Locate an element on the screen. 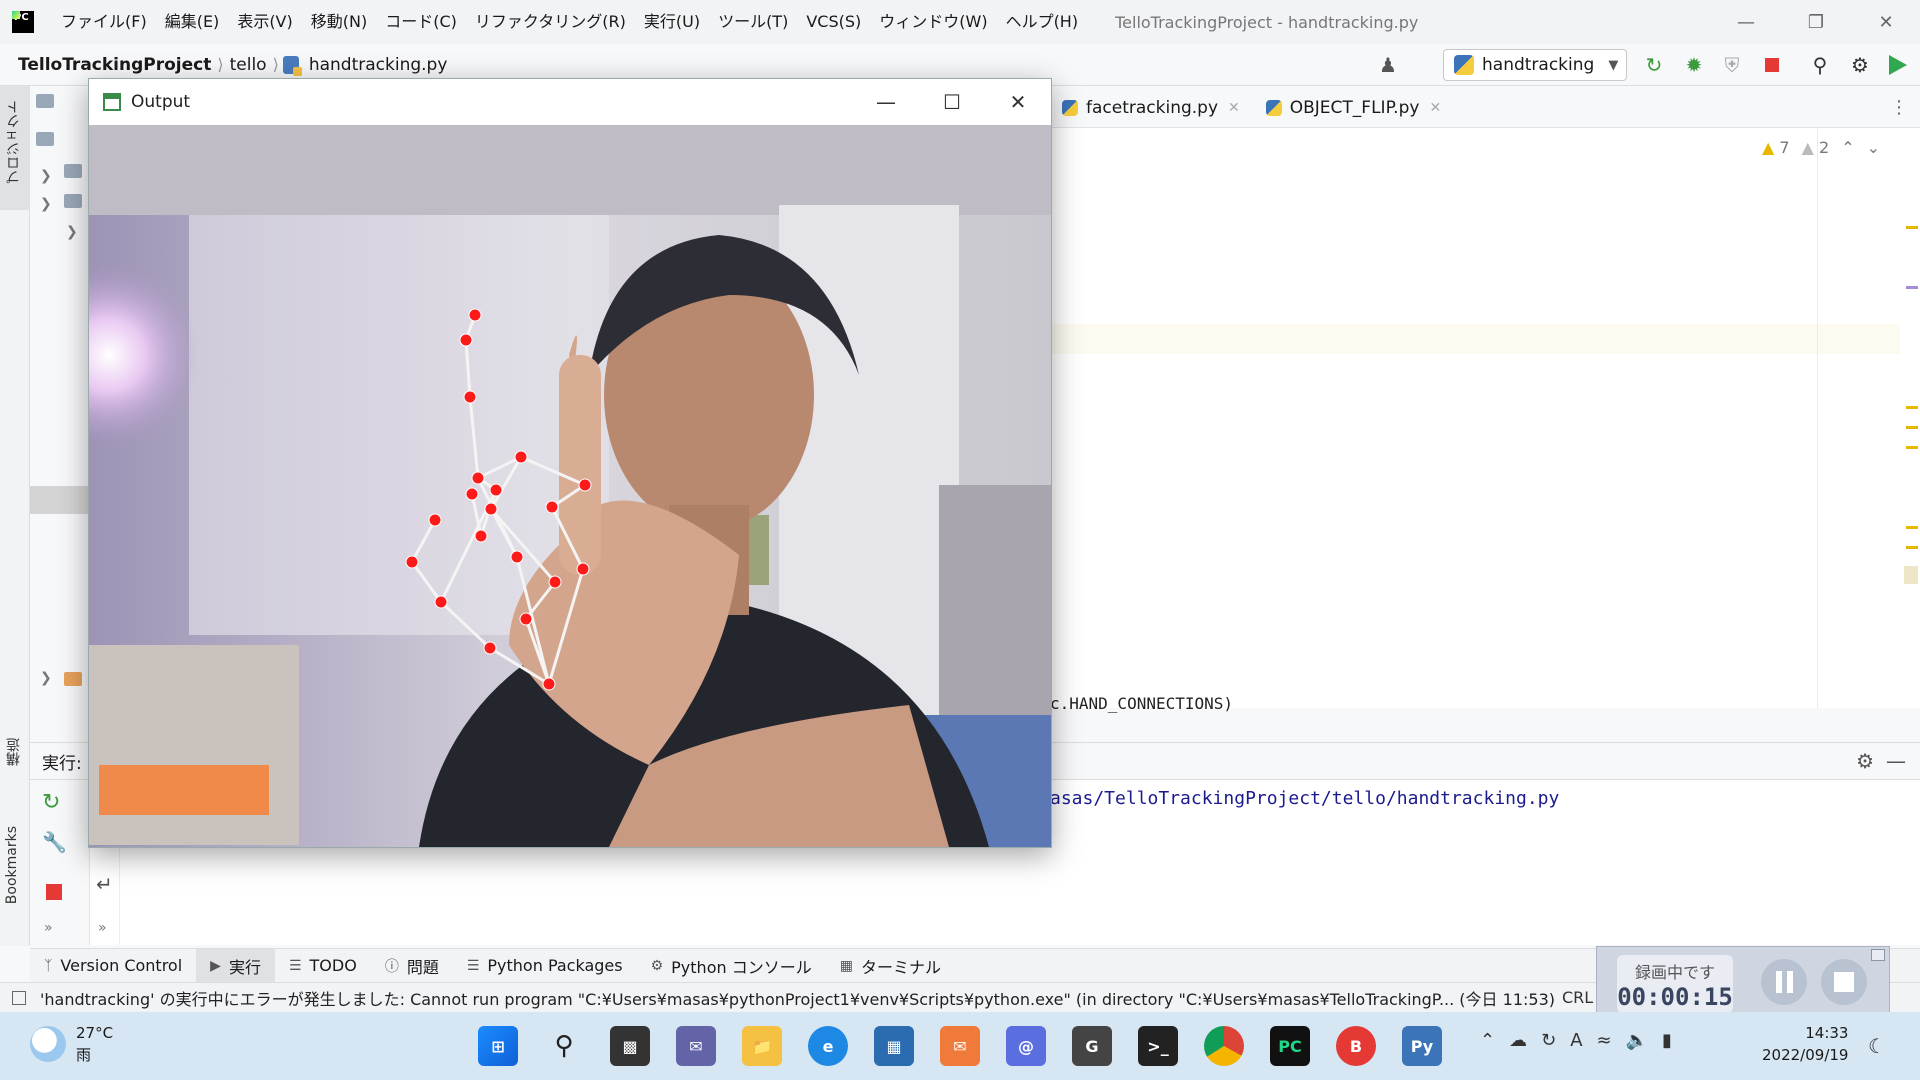 Image resolution: width=1920 pixels, height=1080 pixels. at-menu-icon: @ is located at coordinates (1026, 1046).